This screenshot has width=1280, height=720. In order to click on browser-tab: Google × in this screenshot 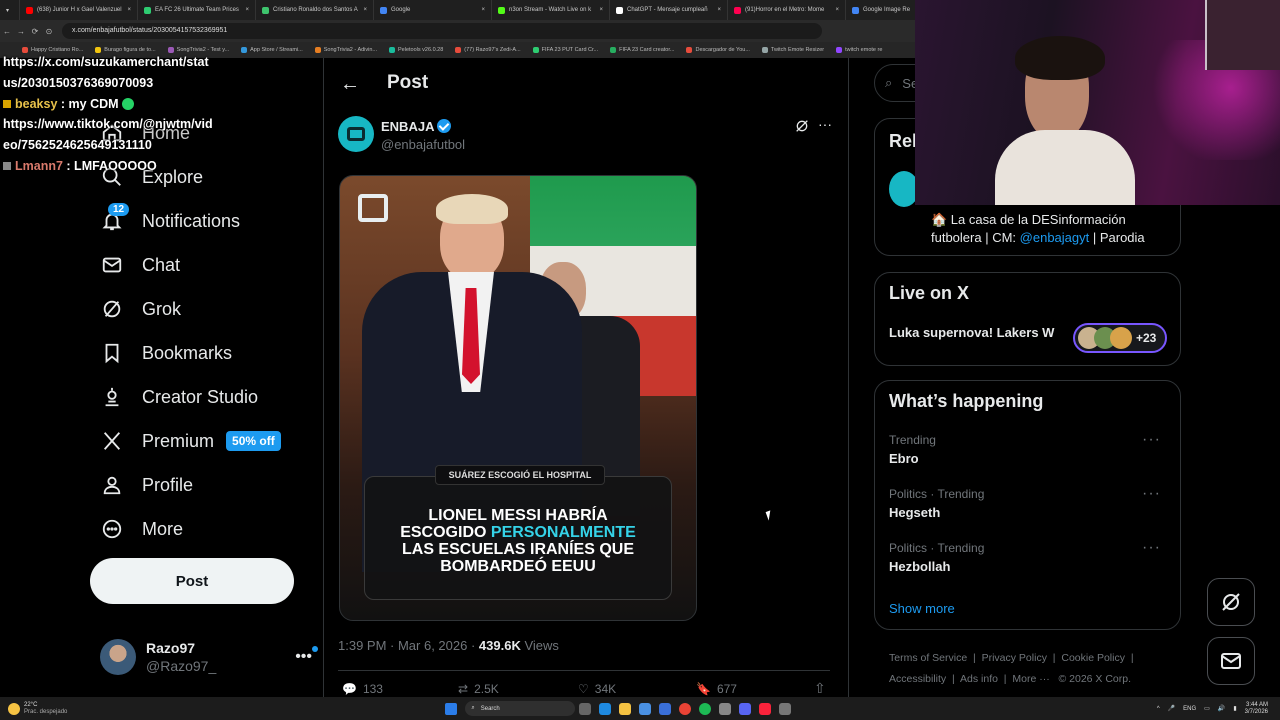, I will do `click(433, 10)`.